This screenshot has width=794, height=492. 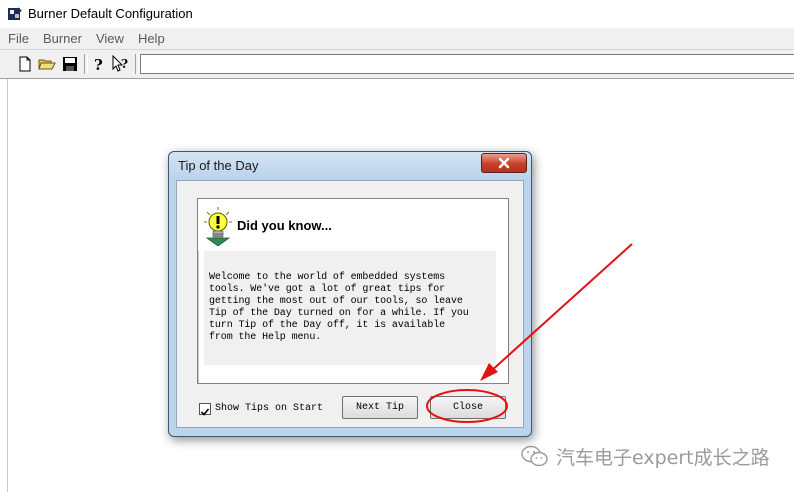 I want to click on menu-view: View, so click(x=110, y=38).